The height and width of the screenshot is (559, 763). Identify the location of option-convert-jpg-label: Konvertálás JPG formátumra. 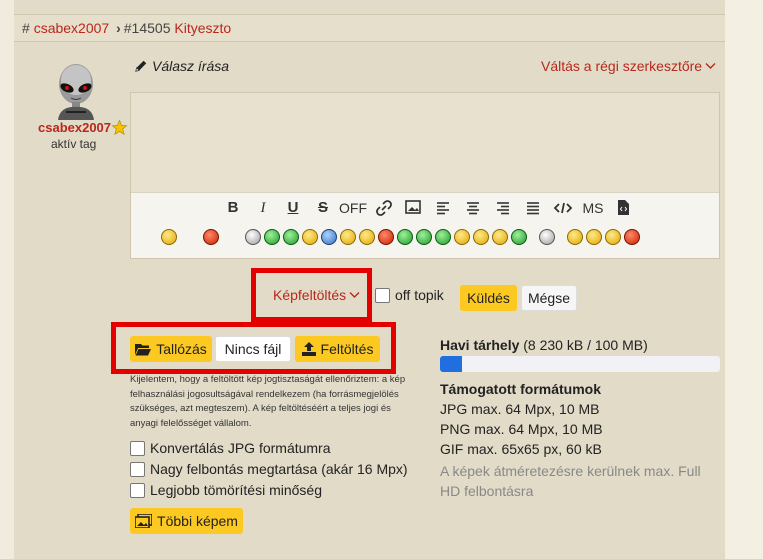
(240, 448).